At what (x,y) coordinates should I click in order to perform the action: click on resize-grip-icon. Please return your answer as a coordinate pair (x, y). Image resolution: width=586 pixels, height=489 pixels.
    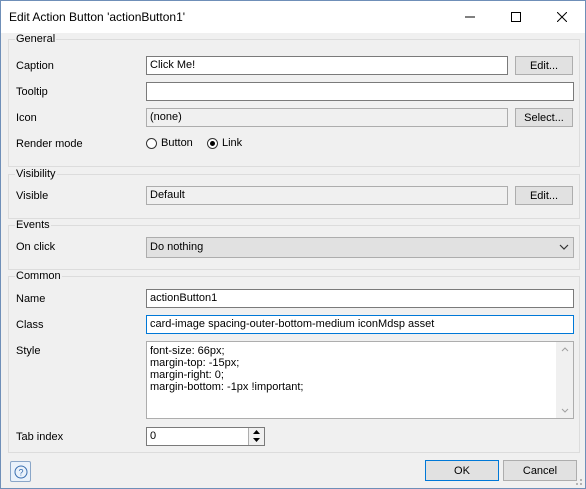
    Looking at the image, I should click on (578, 481).